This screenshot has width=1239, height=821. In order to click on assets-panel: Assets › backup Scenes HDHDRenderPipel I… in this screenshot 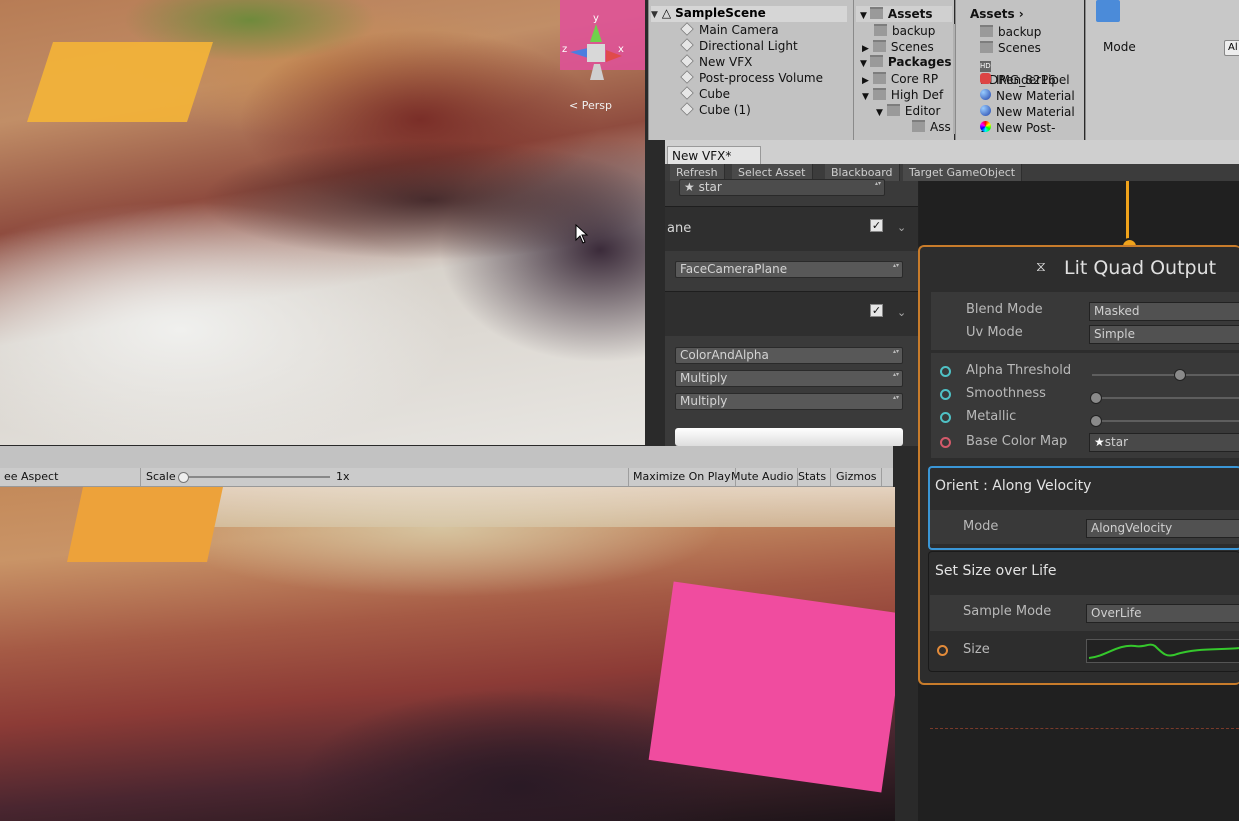, I will do `click(1019, 75)`.